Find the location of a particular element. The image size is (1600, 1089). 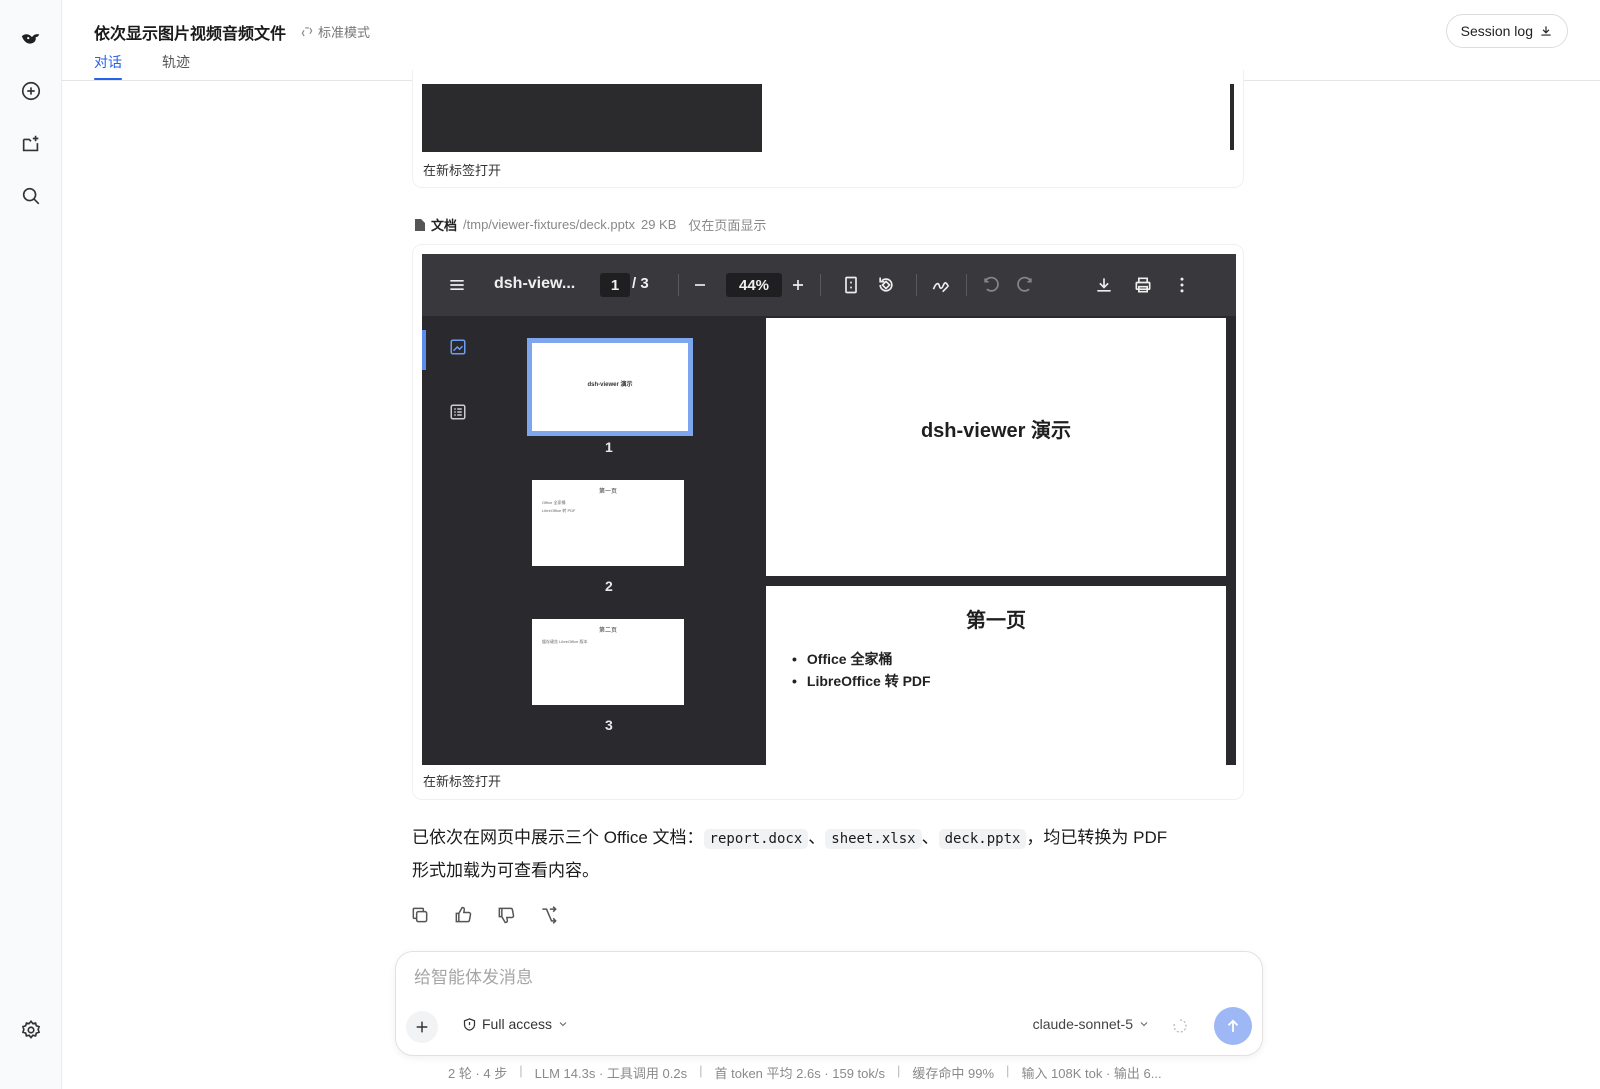

thumbnail-title: 第一页 is located at coordinates (607, 492).